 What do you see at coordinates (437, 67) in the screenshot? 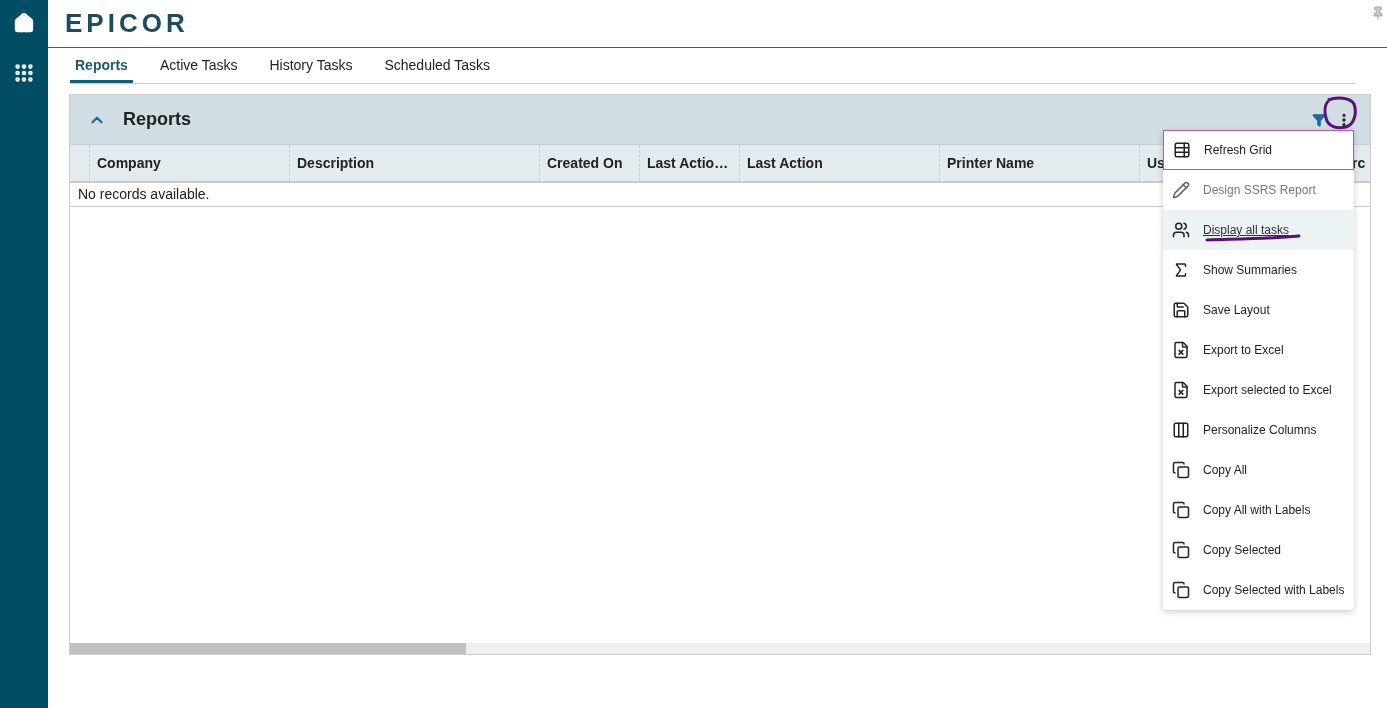
I see `tab: Scheduled Tasks` at bounding box center [437, 67].